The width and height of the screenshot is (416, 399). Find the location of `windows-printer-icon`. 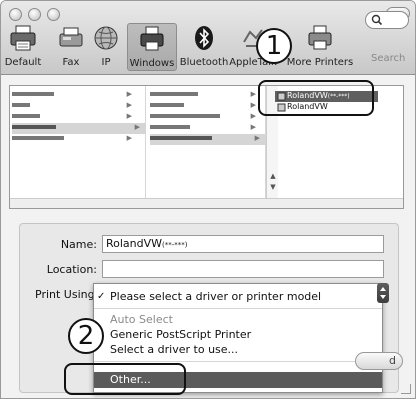

windows-printer-icon is located at coordinates (152, 39).